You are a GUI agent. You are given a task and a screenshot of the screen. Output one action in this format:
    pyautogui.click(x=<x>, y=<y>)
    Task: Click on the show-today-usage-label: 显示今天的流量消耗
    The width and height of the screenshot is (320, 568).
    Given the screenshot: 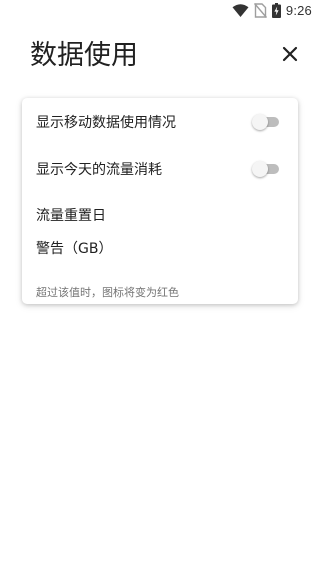 What is the action you would take?
    pyautogui.click(x=99, y=170)
    